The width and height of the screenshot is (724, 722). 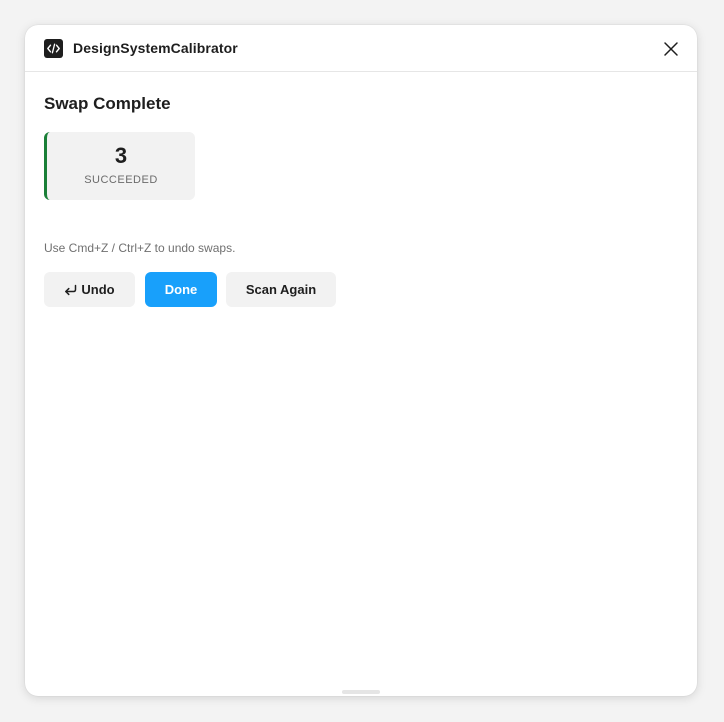 I want to click on undo-hint-text: Use Cmd+Z / Ctrl+Z to undo swaps., so click(x=140, y=248).